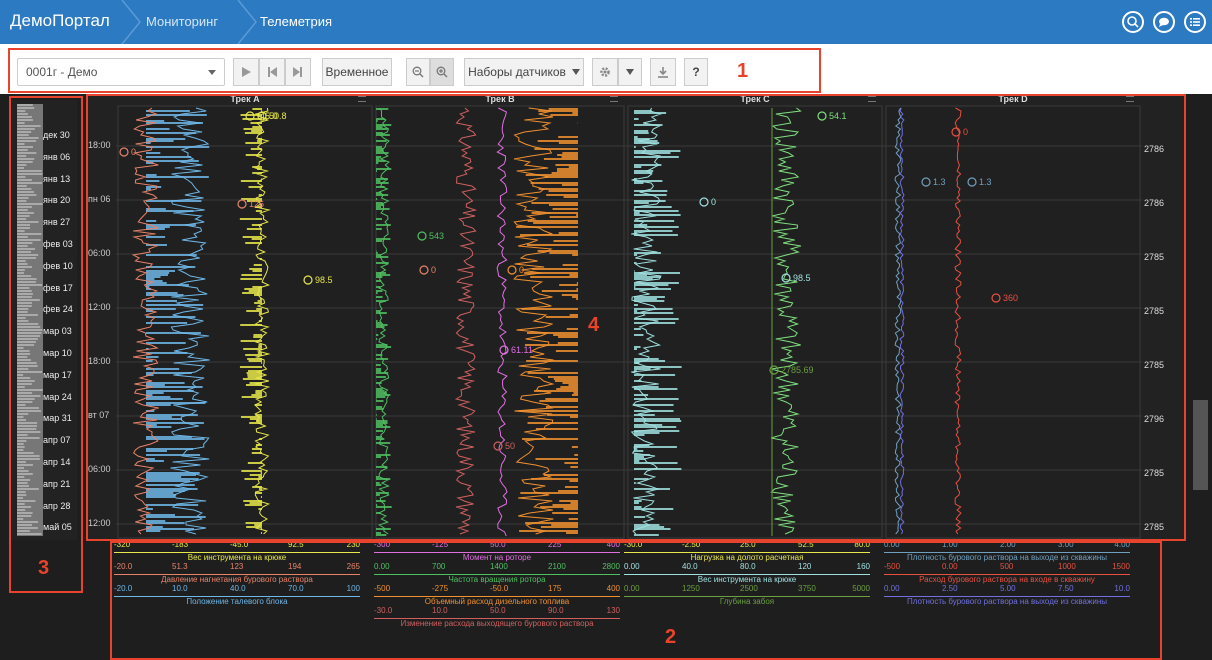 The width and height of the screenshot is (1212, 660). Describe the element at coordinates (663, 72) in the screenshot. I see `download-button` at that location.